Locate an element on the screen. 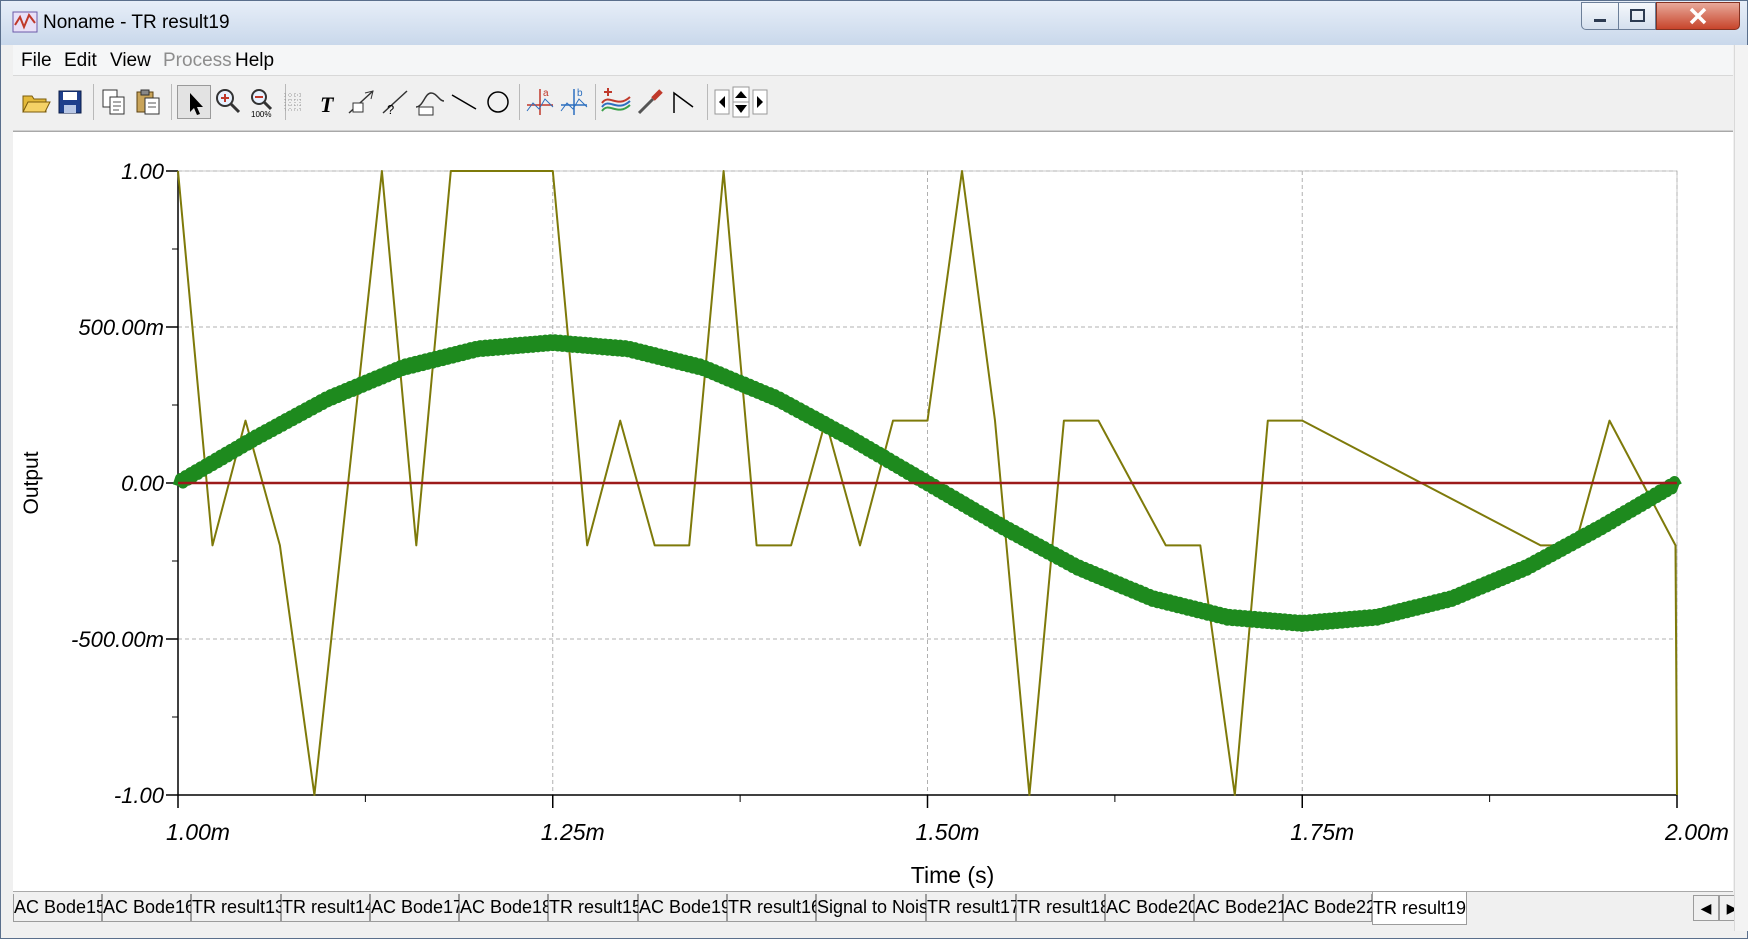 This screenshot has width=1748, height=939. x-tick-label: 2.00m is located at coordinates (1696, 832).